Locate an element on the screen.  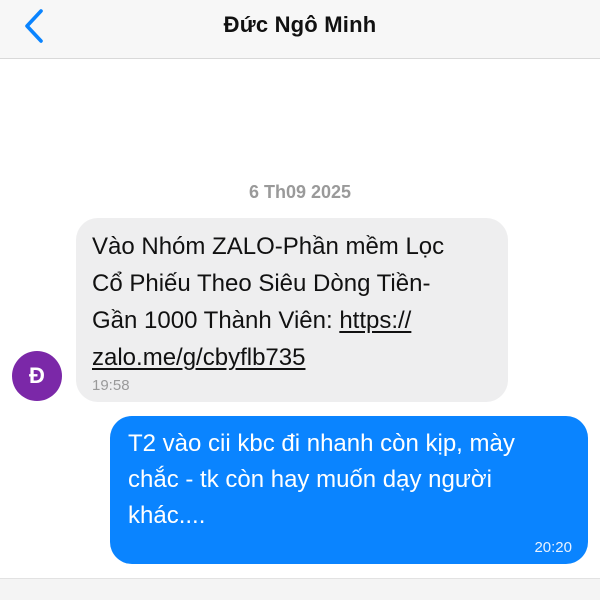
message-timestamp: 19:58 is located at coordinates (111, 385).